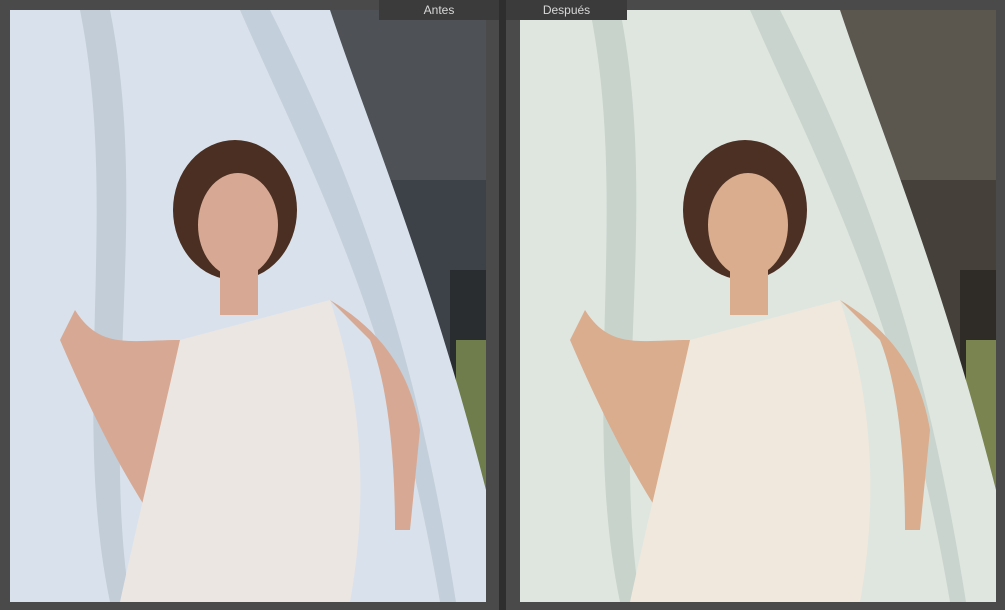 This screenshot has height=610, width=1005. What do you see at coordinates (502, 305) in the screenshot?
I see `split-divider` at bounding box center [502, 305].